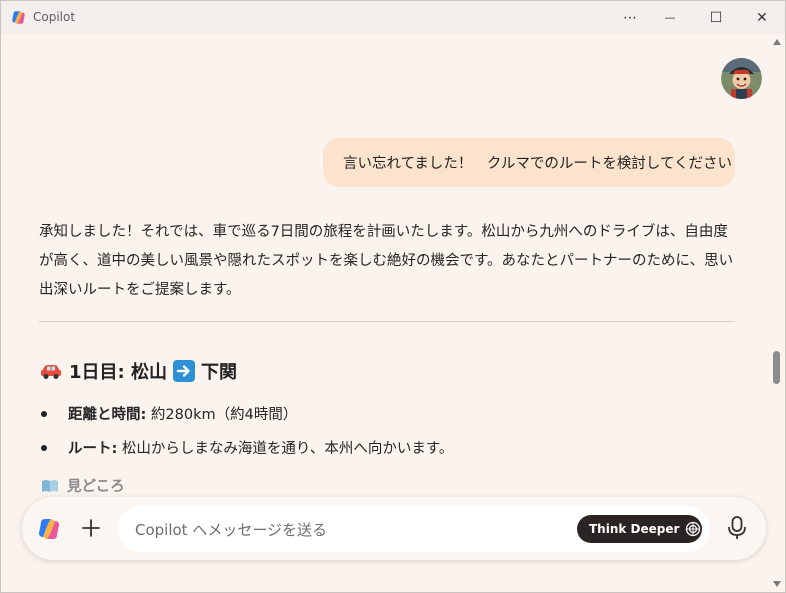  What do you see at coordinates (118, 372) in the screenshot?
I see `day1-title-from: 1日目: 松山` at bounding box center [118, 372].